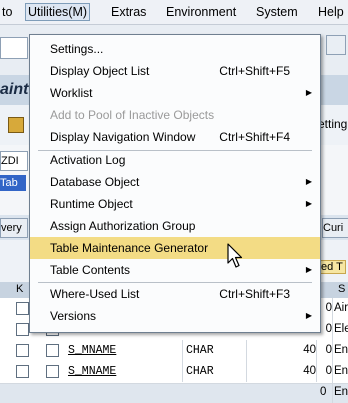  I want to click on menu-extras: Extras, so click(128, 12).